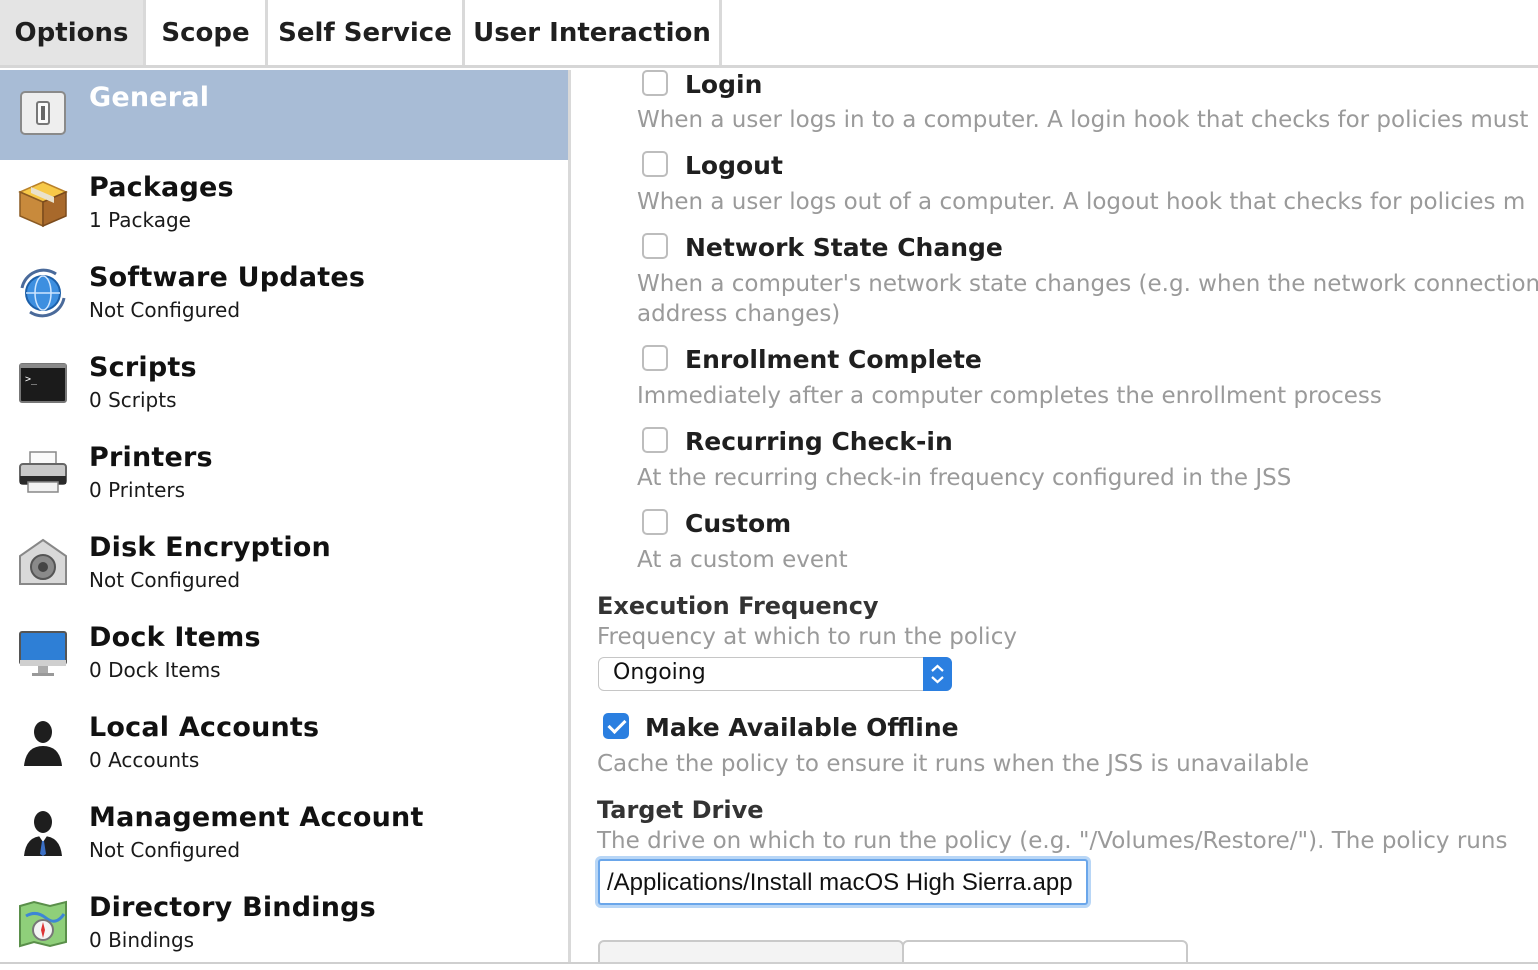  I want to click on sidebar-item-general: General, so click(284, 115).